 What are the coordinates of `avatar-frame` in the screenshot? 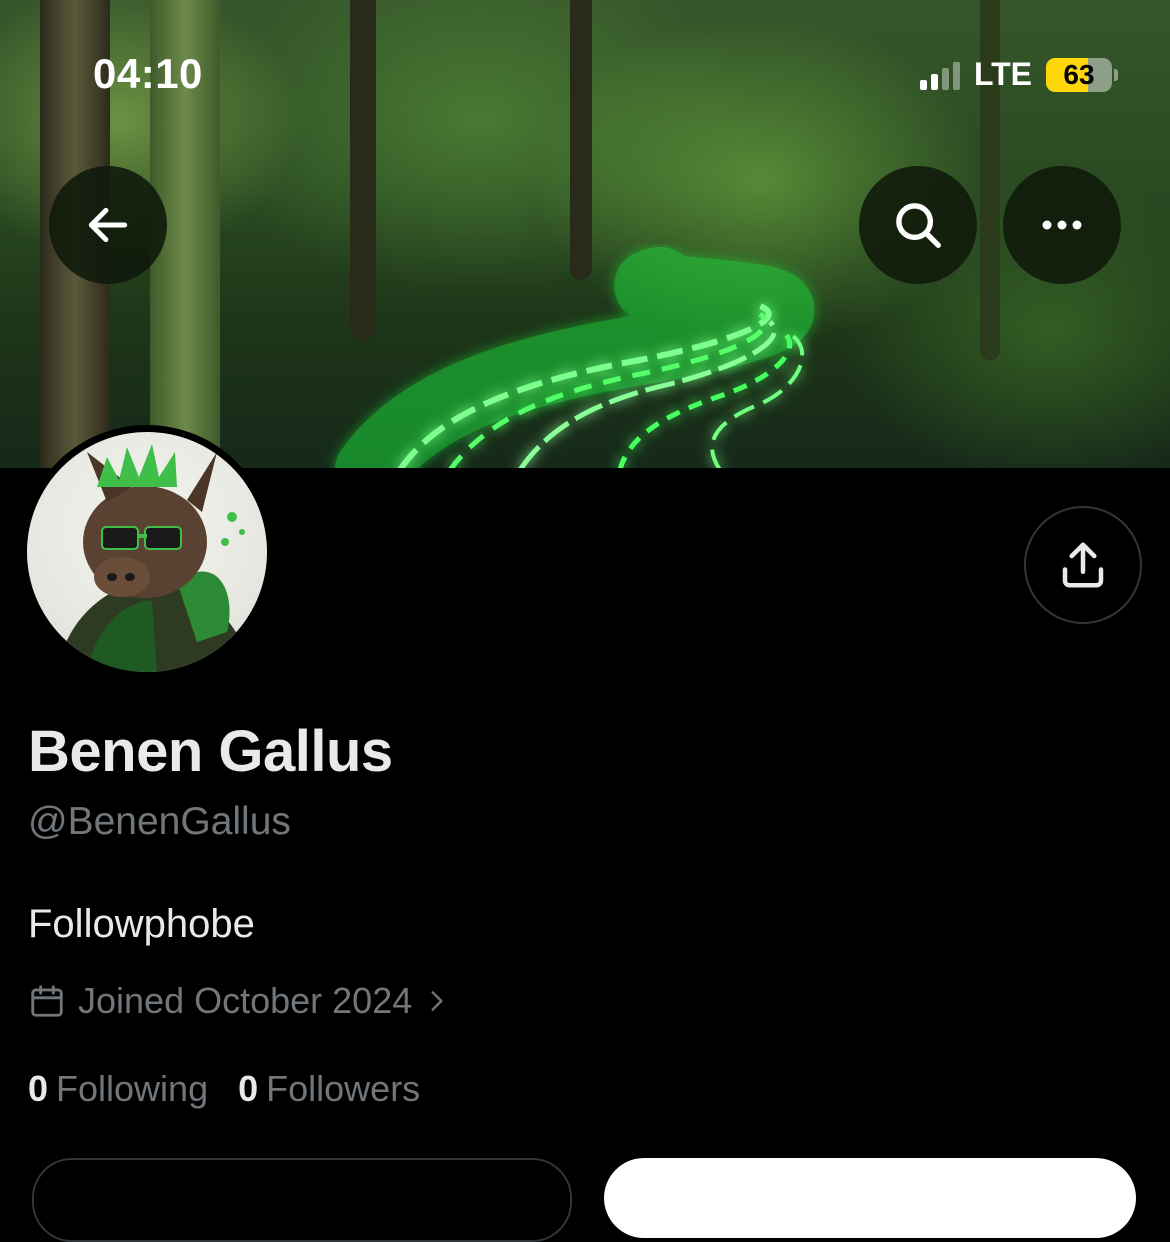 It's located at (147, 552).